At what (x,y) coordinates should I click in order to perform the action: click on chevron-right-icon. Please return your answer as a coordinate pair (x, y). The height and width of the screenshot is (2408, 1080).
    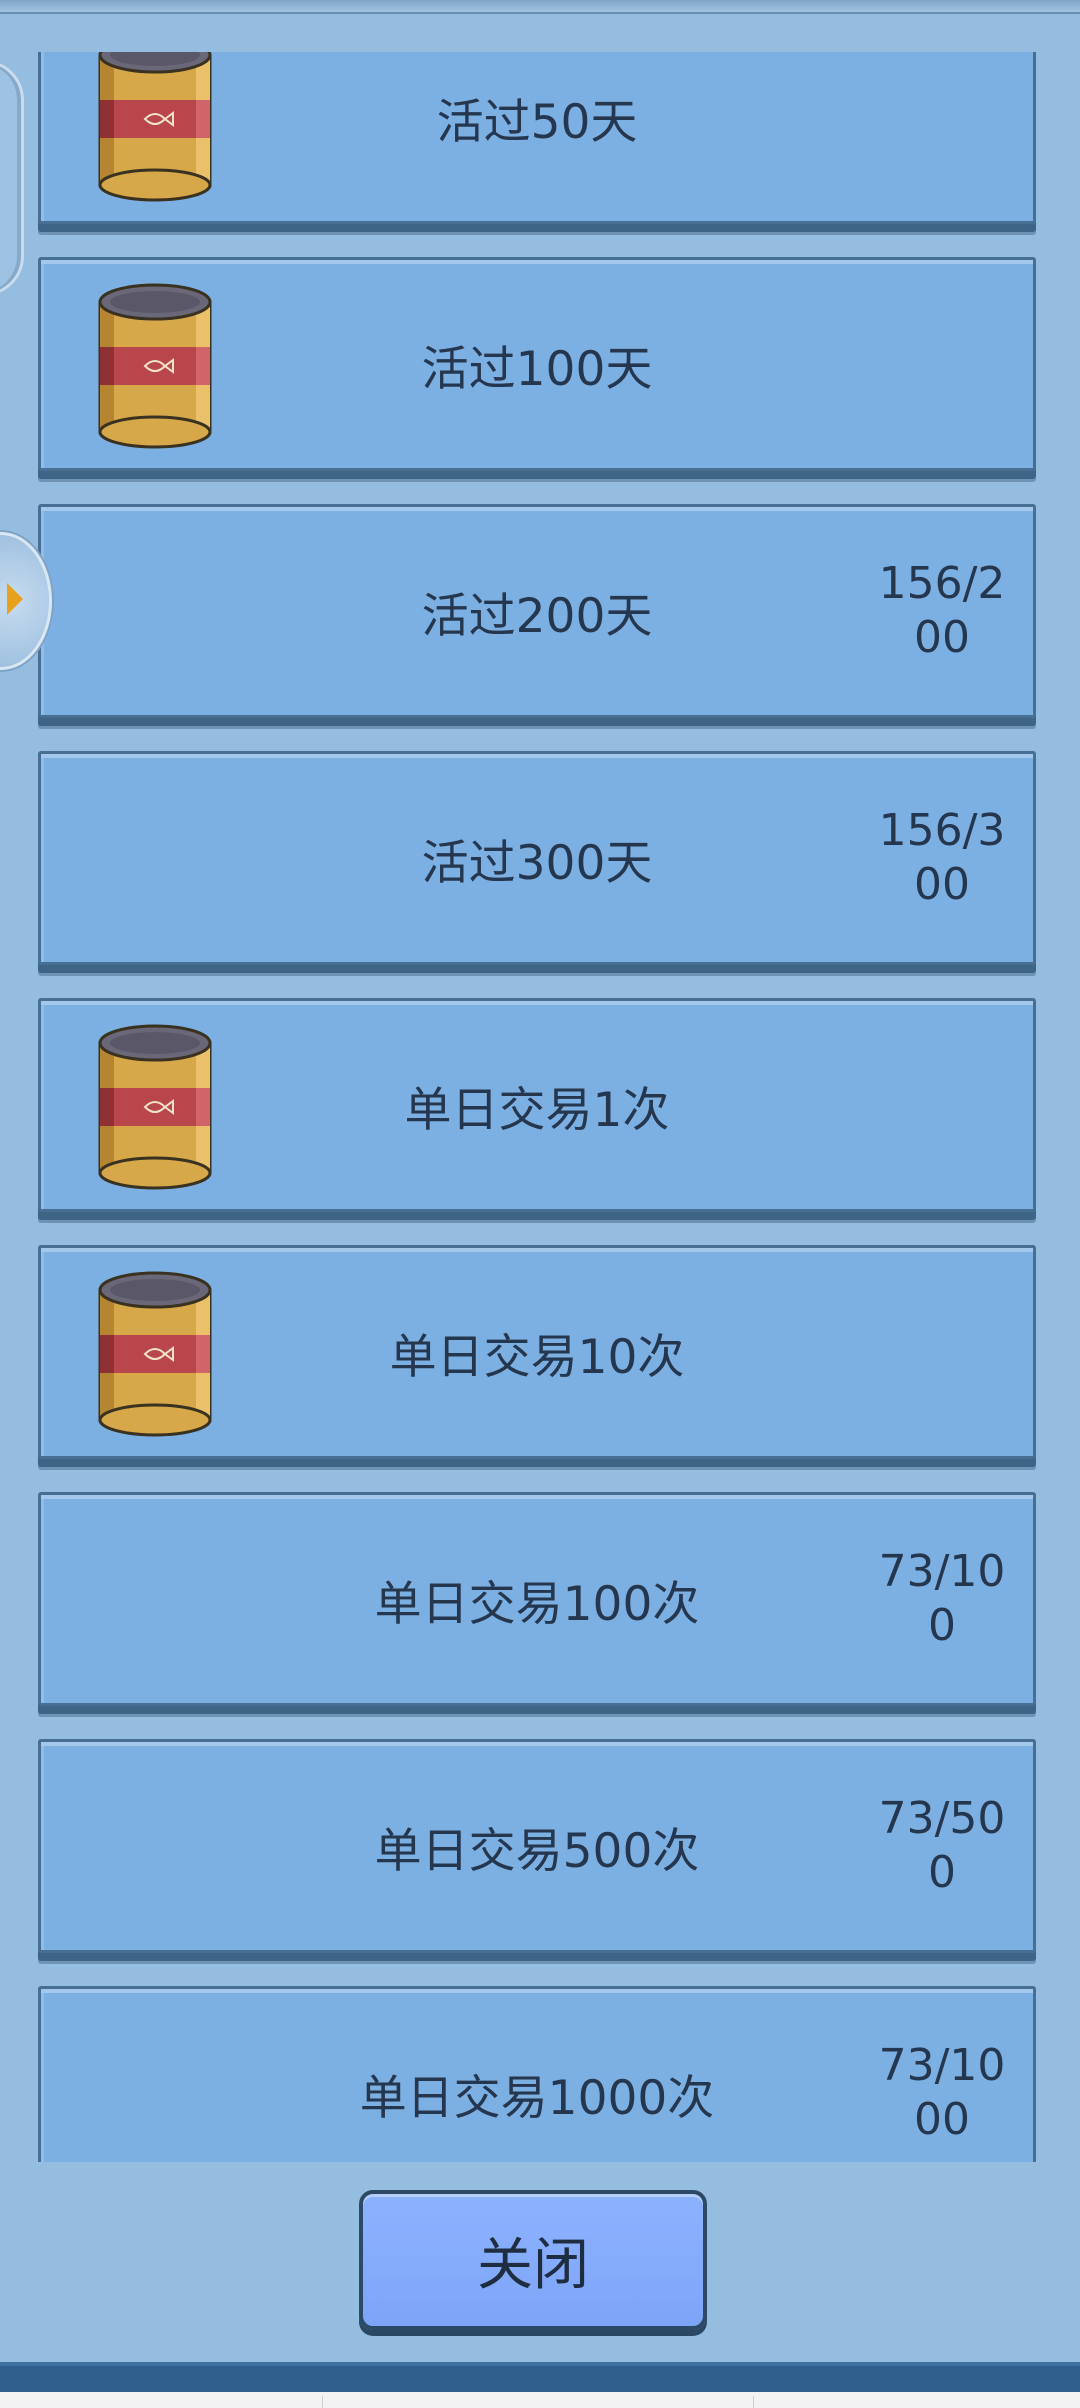
    Looking at the image, I should click on (15, 599).